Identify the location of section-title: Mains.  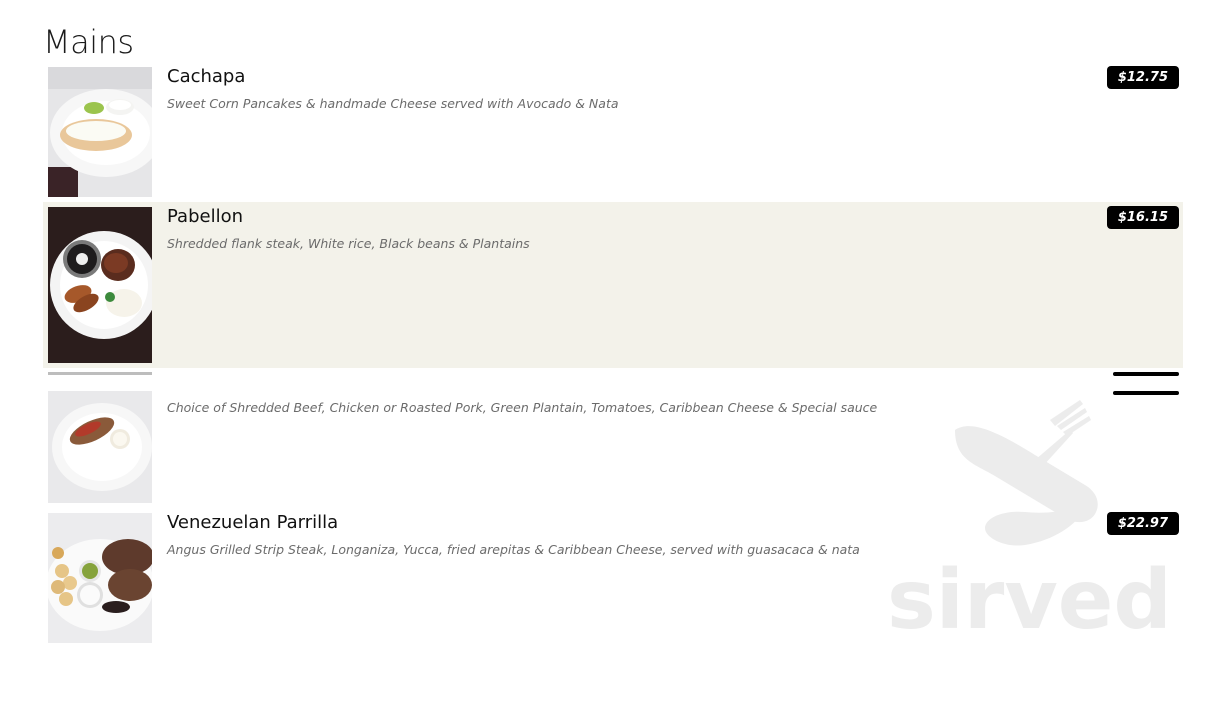
(88, 42).